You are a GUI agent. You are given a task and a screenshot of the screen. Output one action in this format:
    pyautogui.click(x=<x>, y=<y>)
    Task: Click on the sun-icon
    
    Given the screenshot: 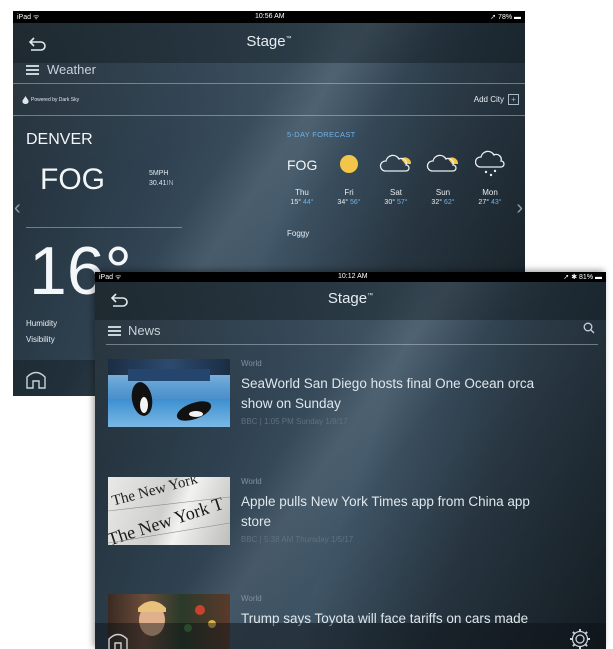 What is the action you would take?
    pyautogui.click(x=349, y=164)
    